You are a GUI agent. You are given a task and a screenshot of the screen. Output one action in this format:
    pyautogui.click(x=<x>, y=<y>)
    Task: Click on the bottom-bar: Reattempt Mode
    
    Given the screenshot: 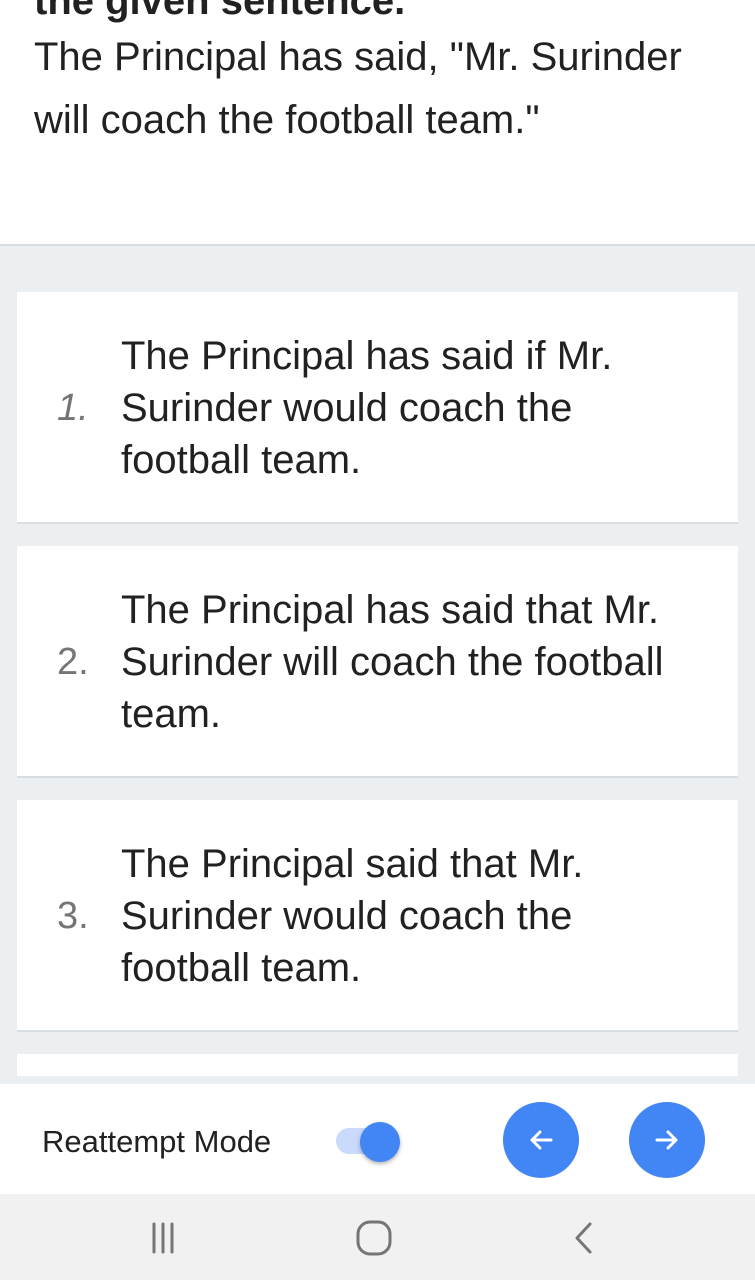 What is the action you would take?
    pyautogui.click(x=377, y=1139)
    